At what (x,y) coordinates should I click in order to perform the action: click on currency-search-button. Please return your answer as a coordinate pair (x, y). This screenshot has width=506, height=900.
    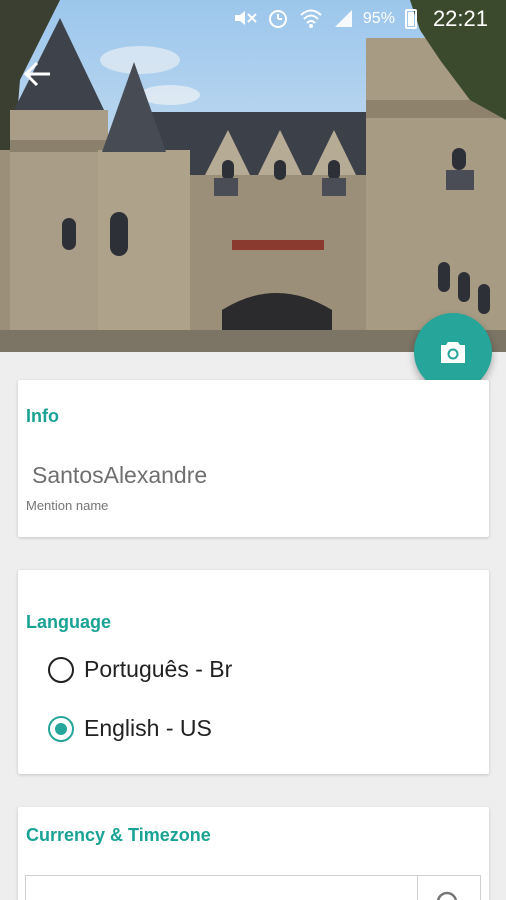
    Looking at the image, I should click on (449, 887).